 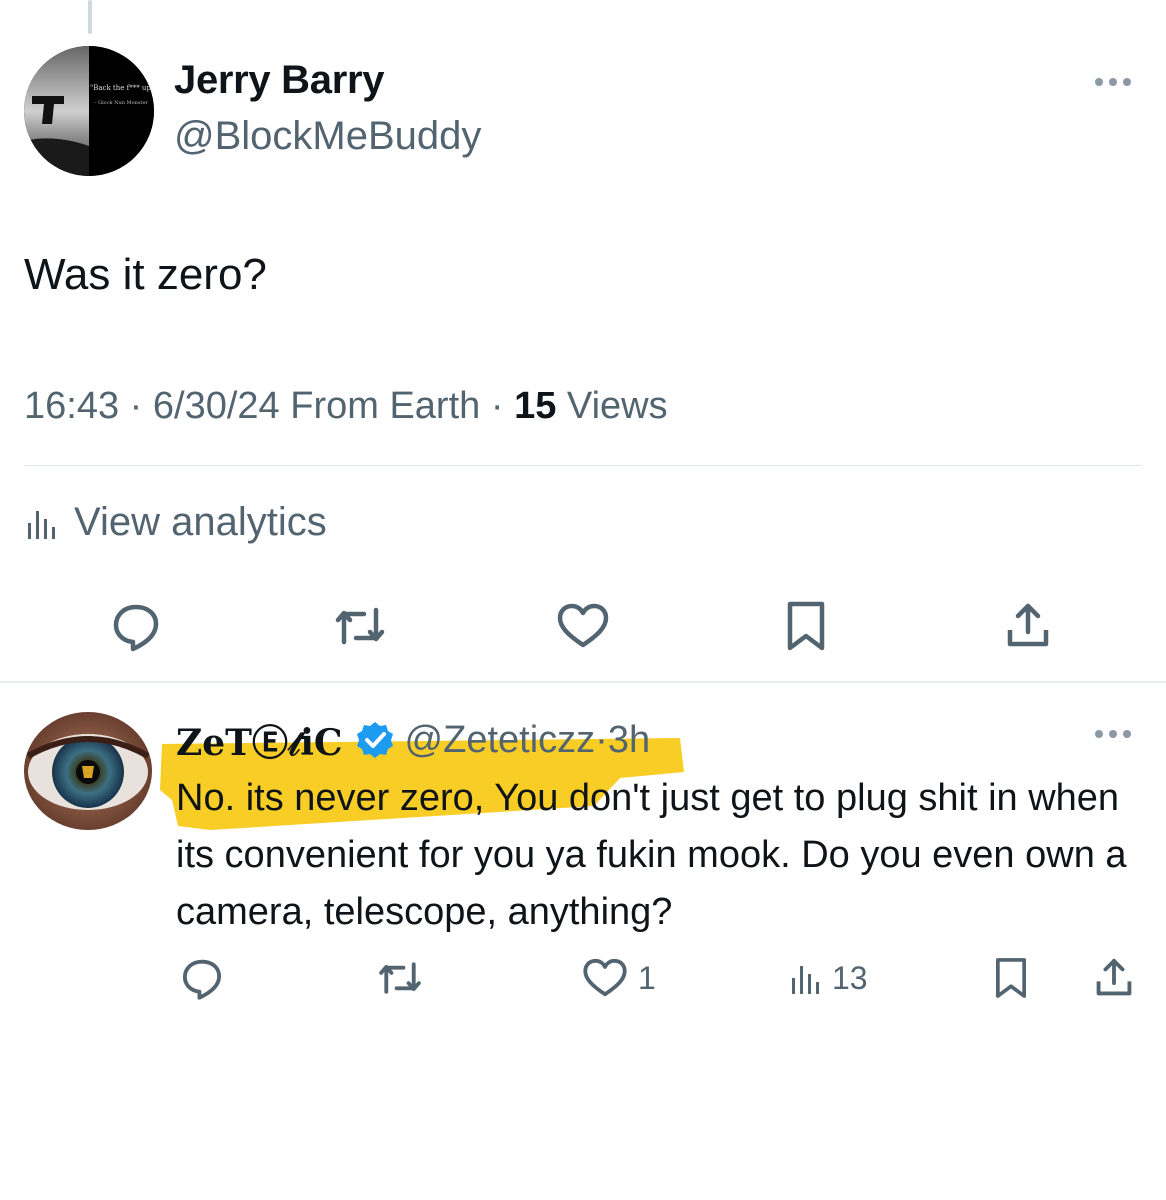 I want to click on divider, so click(x=583, y=465).